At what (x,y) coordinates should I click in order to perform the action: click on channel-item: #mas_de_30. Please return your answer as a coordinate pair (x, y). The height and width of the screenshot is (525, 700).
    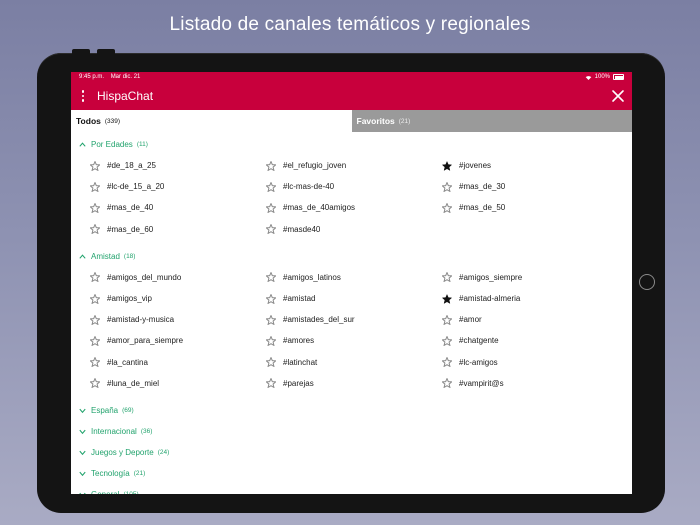
    Looking at the image, I should click on (530, 186).